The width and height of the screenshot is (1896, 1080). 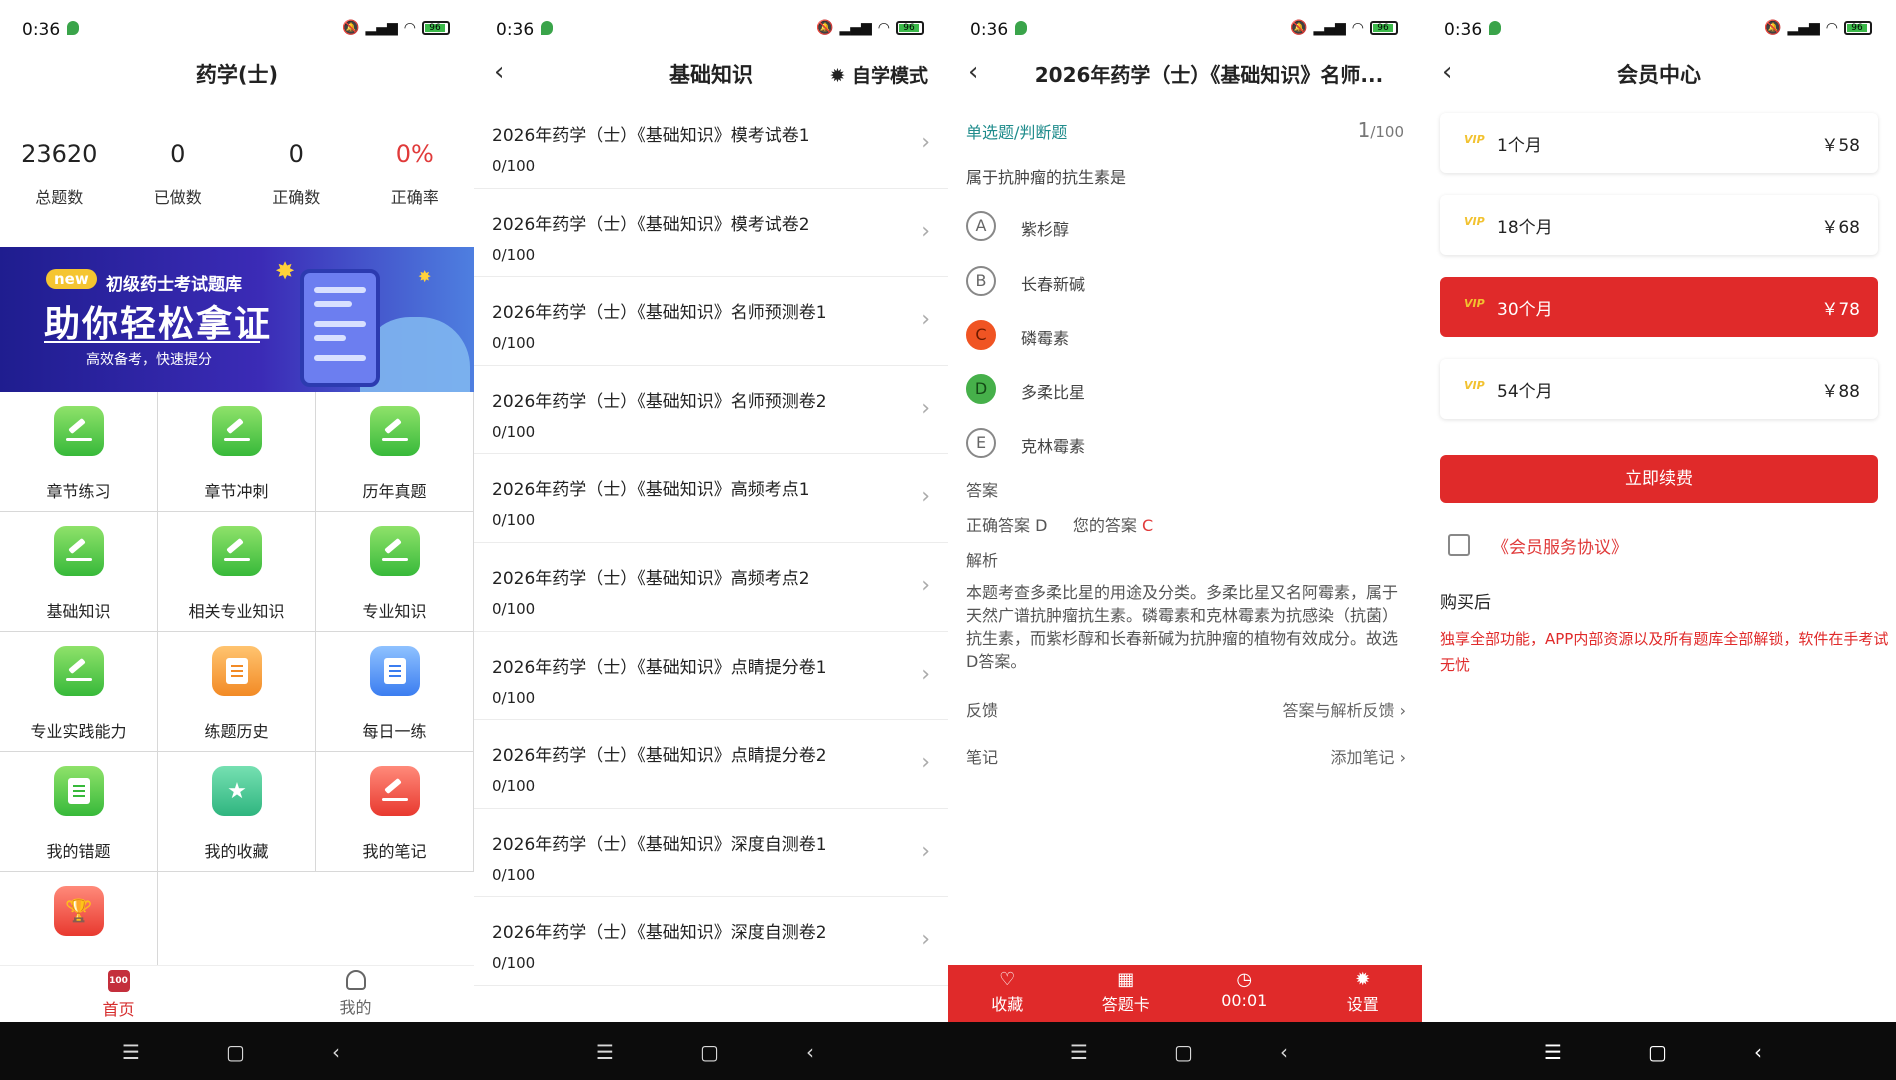 What do you see at coordinates (1126, 979) in the screenshot?
I see `grid-icon: ▦` at bounding box center [1126, 979].